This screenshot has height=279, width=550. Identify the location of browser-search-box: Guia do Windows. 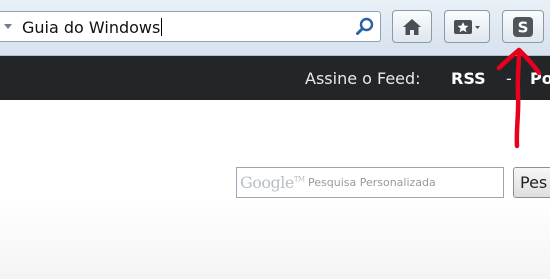
(190, 26).